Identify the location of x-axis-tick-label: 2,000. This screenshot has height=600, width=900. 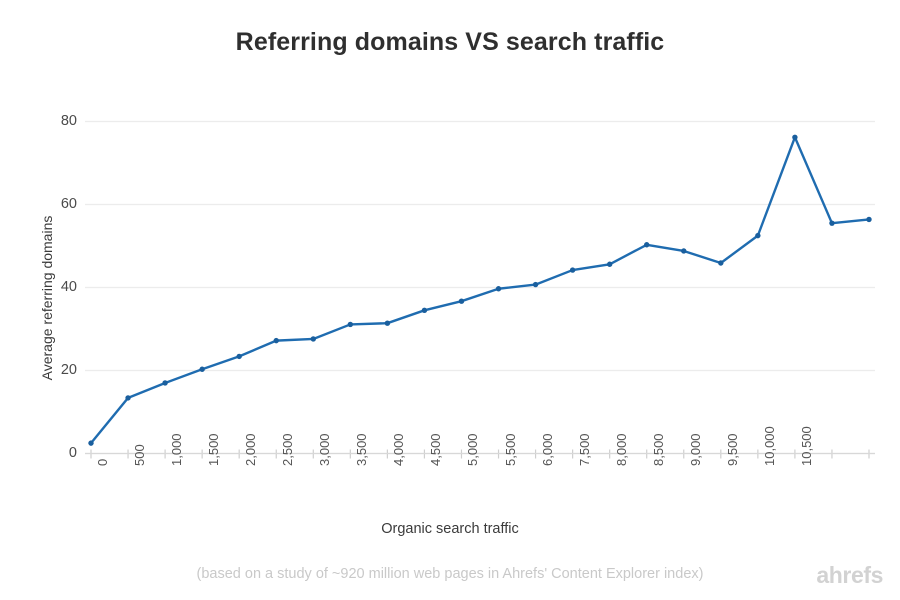
(251, 449).